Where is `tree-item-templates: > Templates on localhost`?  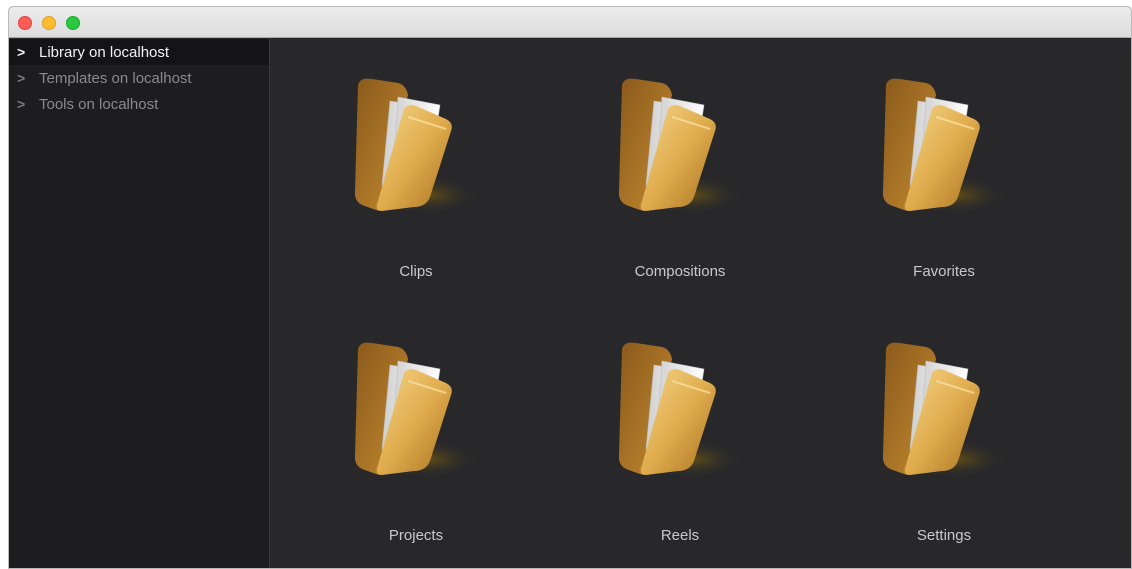
tree-item-templates: > Templates on localhost is located at coordinates (139, 78).